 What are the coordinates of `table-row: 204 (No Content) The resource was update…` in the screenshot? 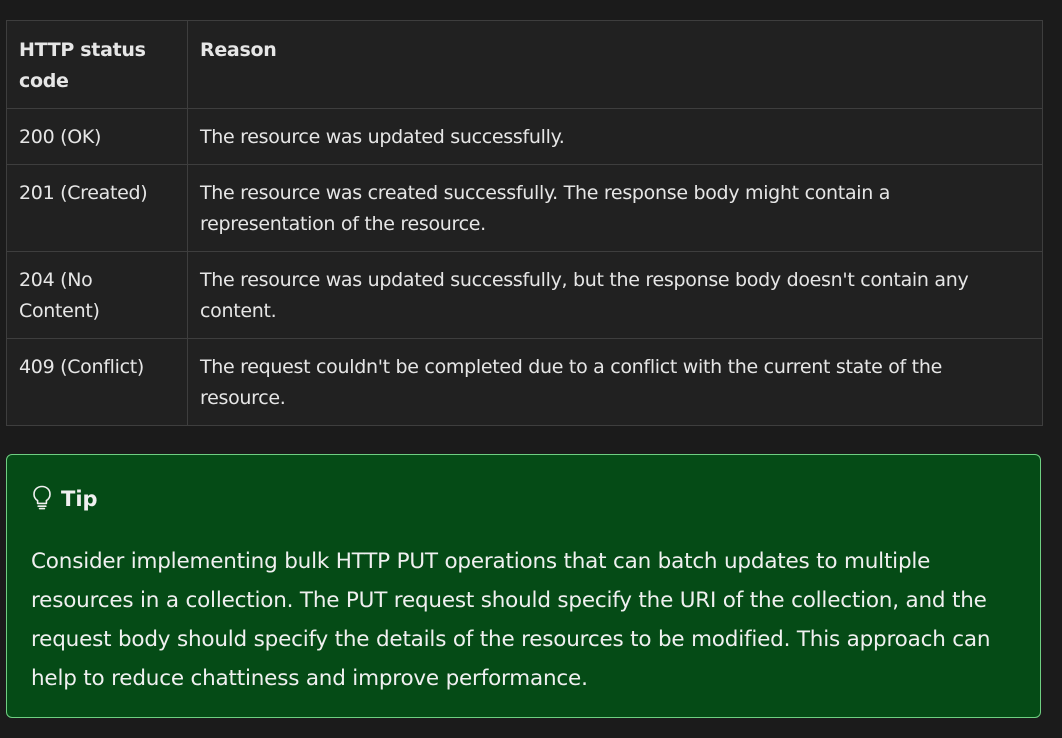 It's located at (524, 295).